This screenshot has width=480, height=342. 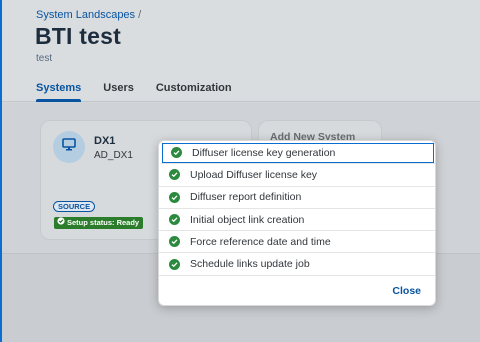 I want to click on breadcrumb-link-system-landscapes: System Landscapes, so click(x=85, y=15).